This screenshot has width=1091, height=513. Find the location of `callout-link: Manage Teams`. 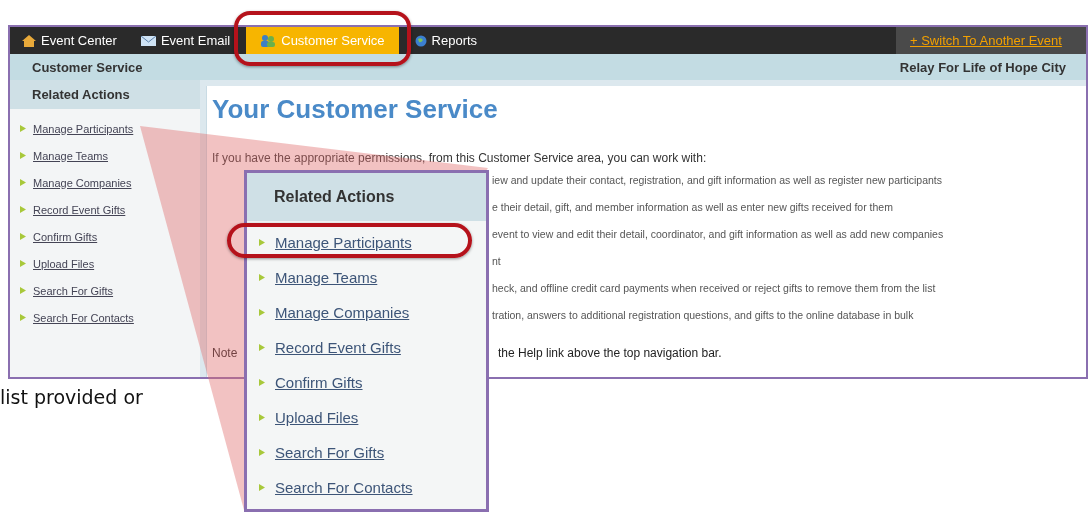

callout-link: Manage Teams is located at coordinates (326, 277).